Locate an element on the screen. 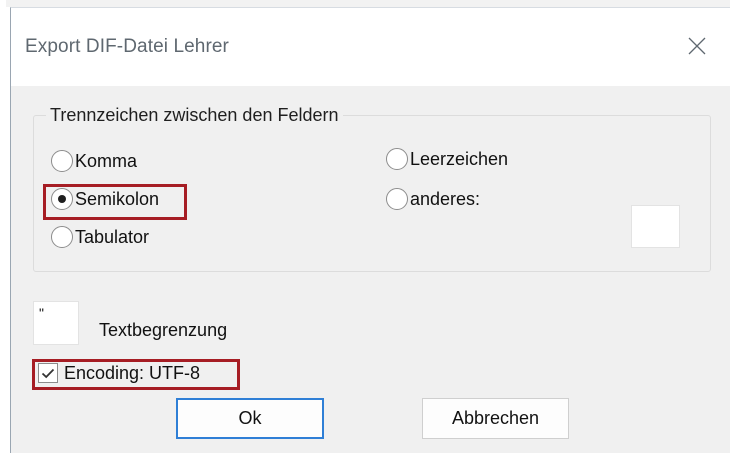 This screenshot has width=730, height=453. radio-option-anderes: anderes: is located at coordinates (433, 199).